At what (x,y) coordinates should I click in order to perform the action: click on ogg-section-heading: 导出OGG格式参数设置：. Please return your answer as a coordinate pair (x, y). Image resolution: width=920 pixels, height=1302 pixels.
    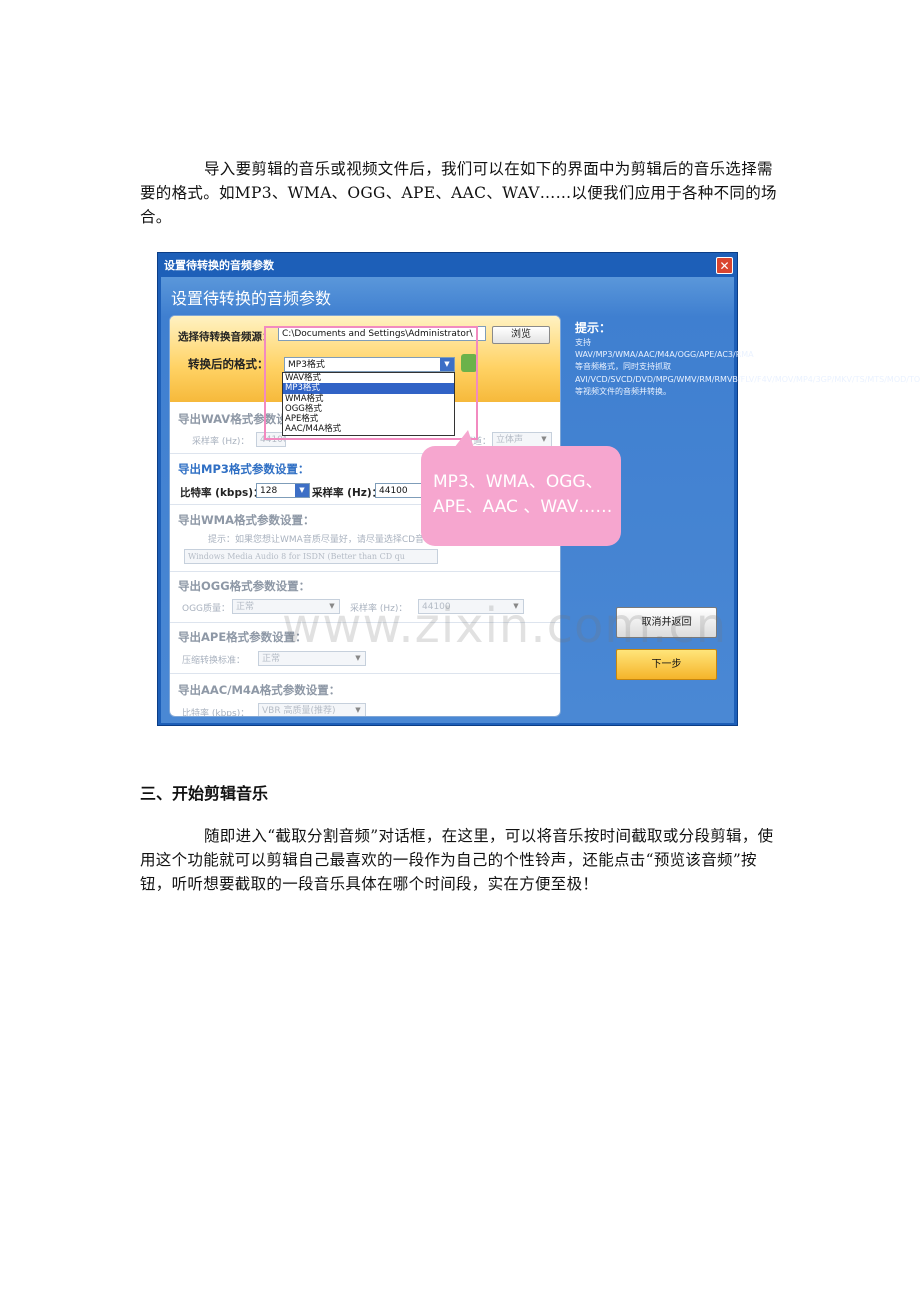
    Looking at the image, I should click on (244, 586).